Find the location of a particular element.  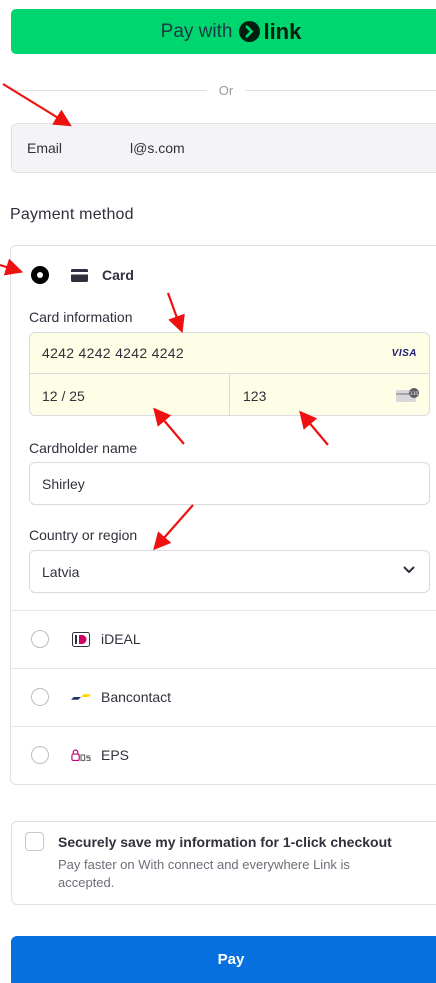

card-information-group: 4242 4242 4242 4242 VISA 12 / 25 123 135 is located at coordinates (229, 374).